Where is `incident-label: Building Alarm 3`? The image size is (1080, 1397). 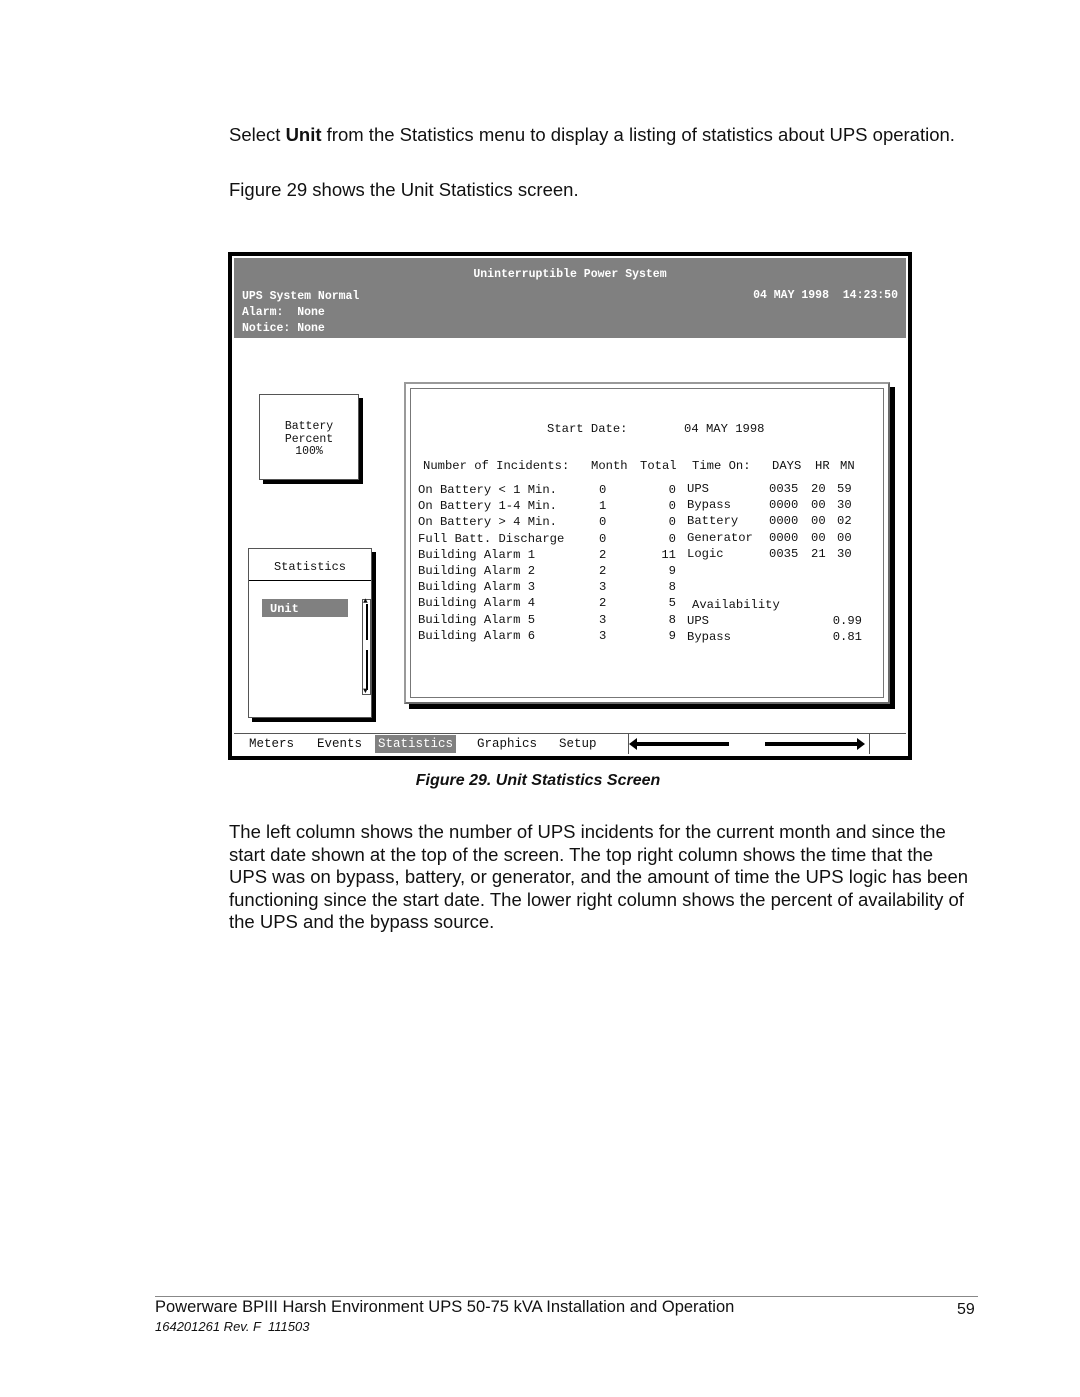
incident-label: Building Alarm 3 is located at coordinates (477, 587).